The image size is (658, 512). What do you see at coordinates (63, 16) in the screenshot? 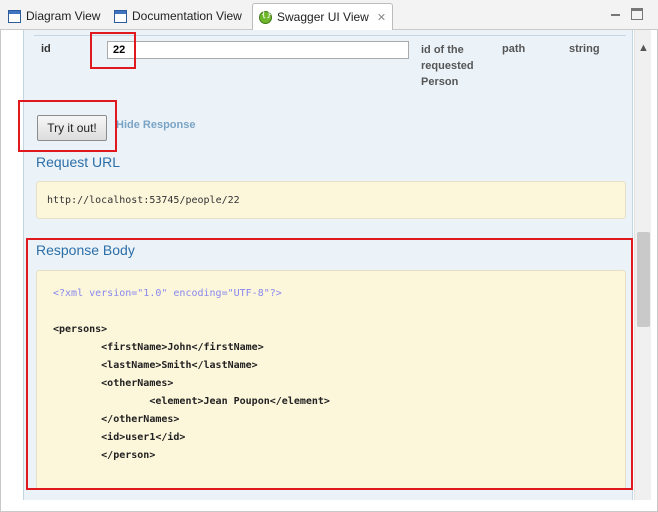
I see `tab-label: Diagram View` at bounding box center [63, 16].